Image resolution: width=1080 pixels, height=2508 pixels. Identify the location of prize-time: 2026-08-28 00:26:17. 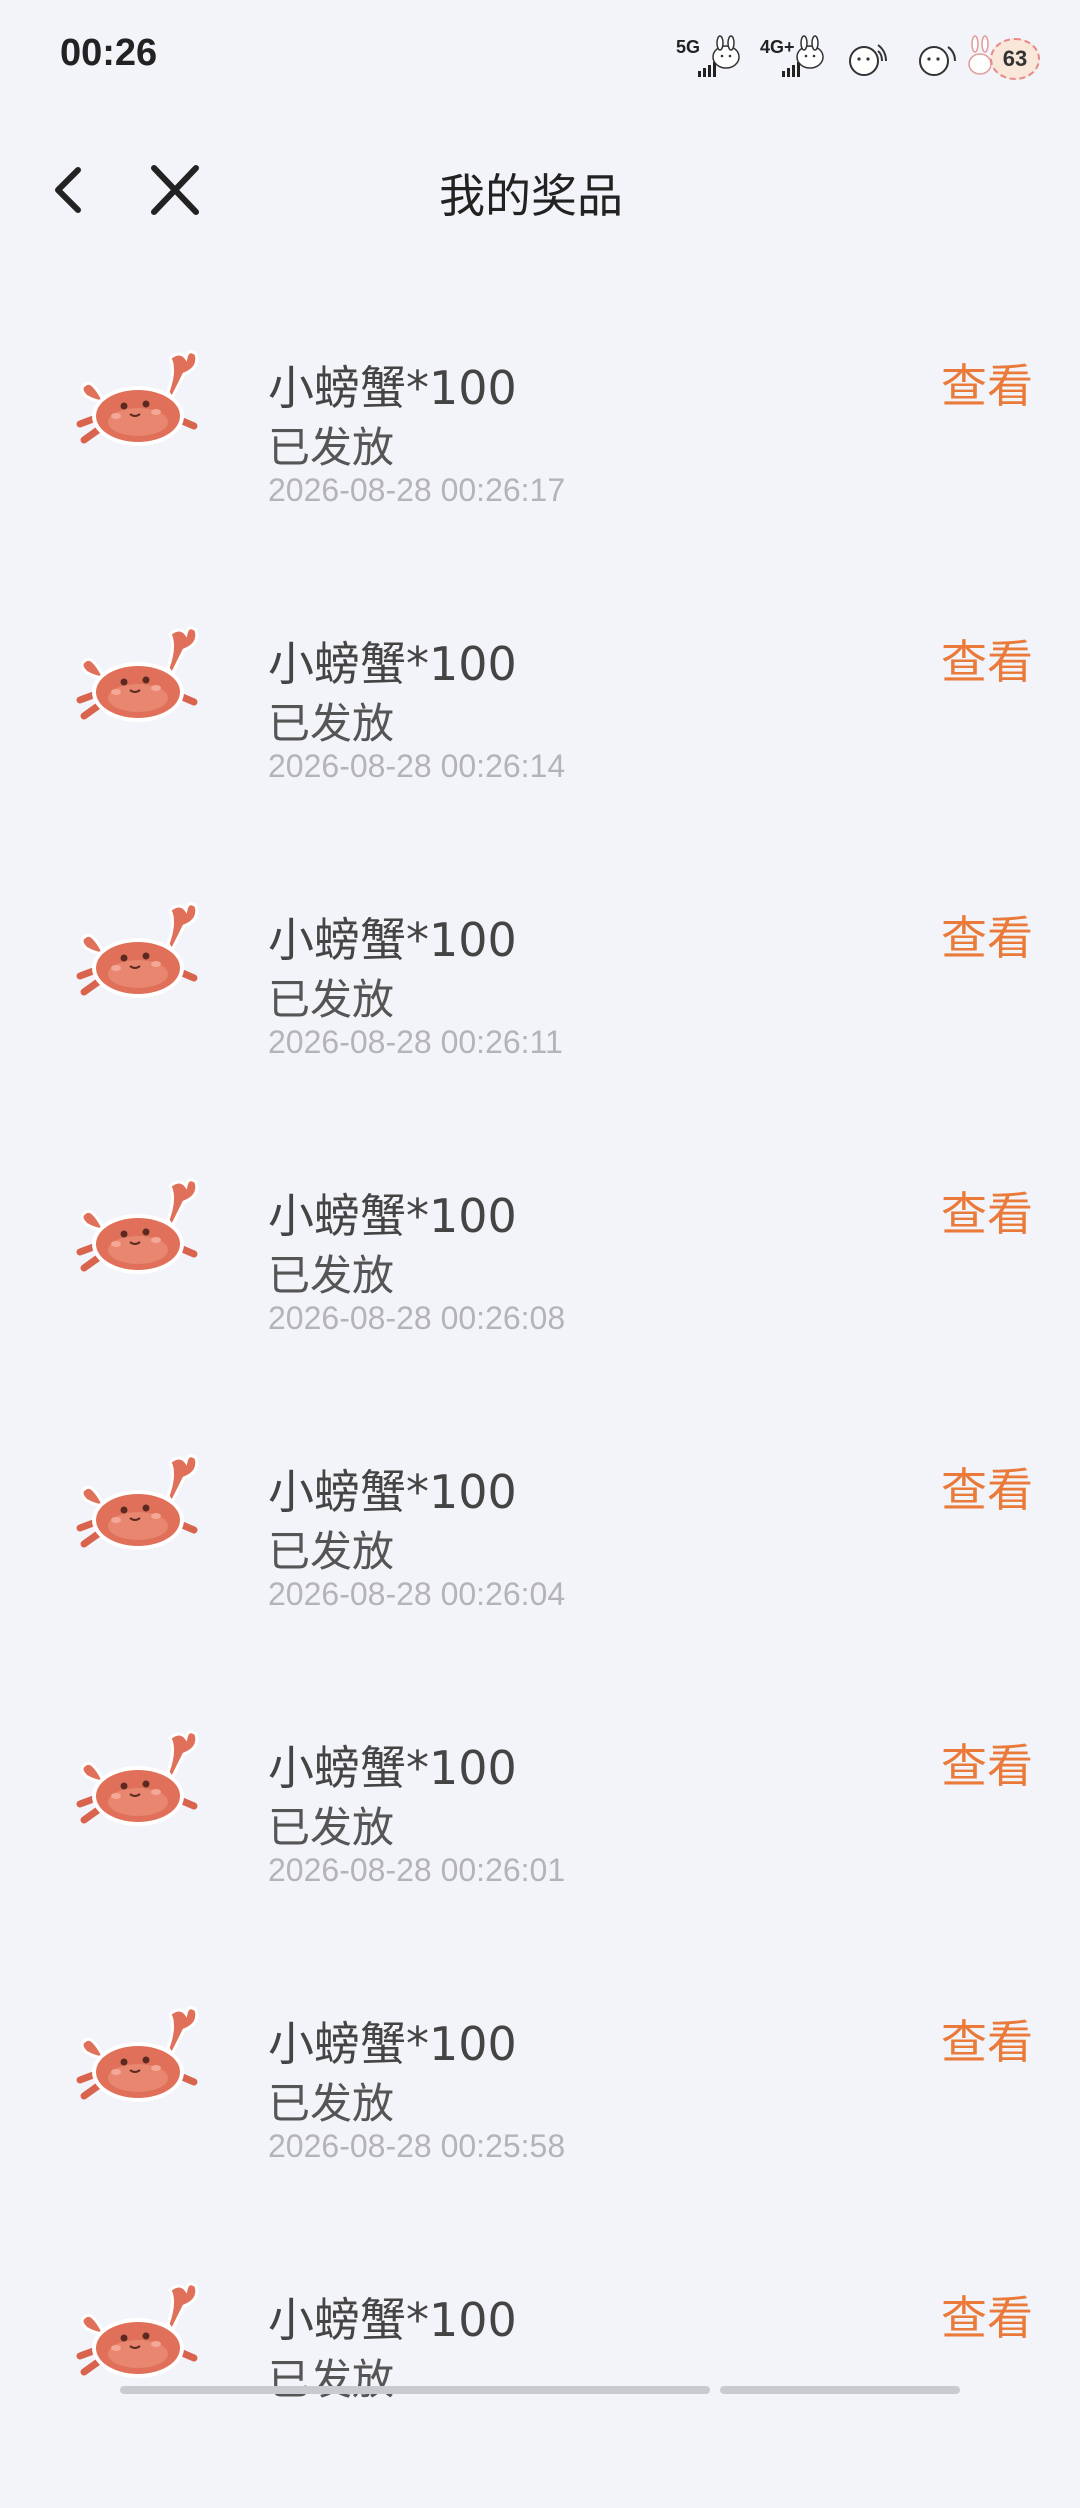
(417, 490).